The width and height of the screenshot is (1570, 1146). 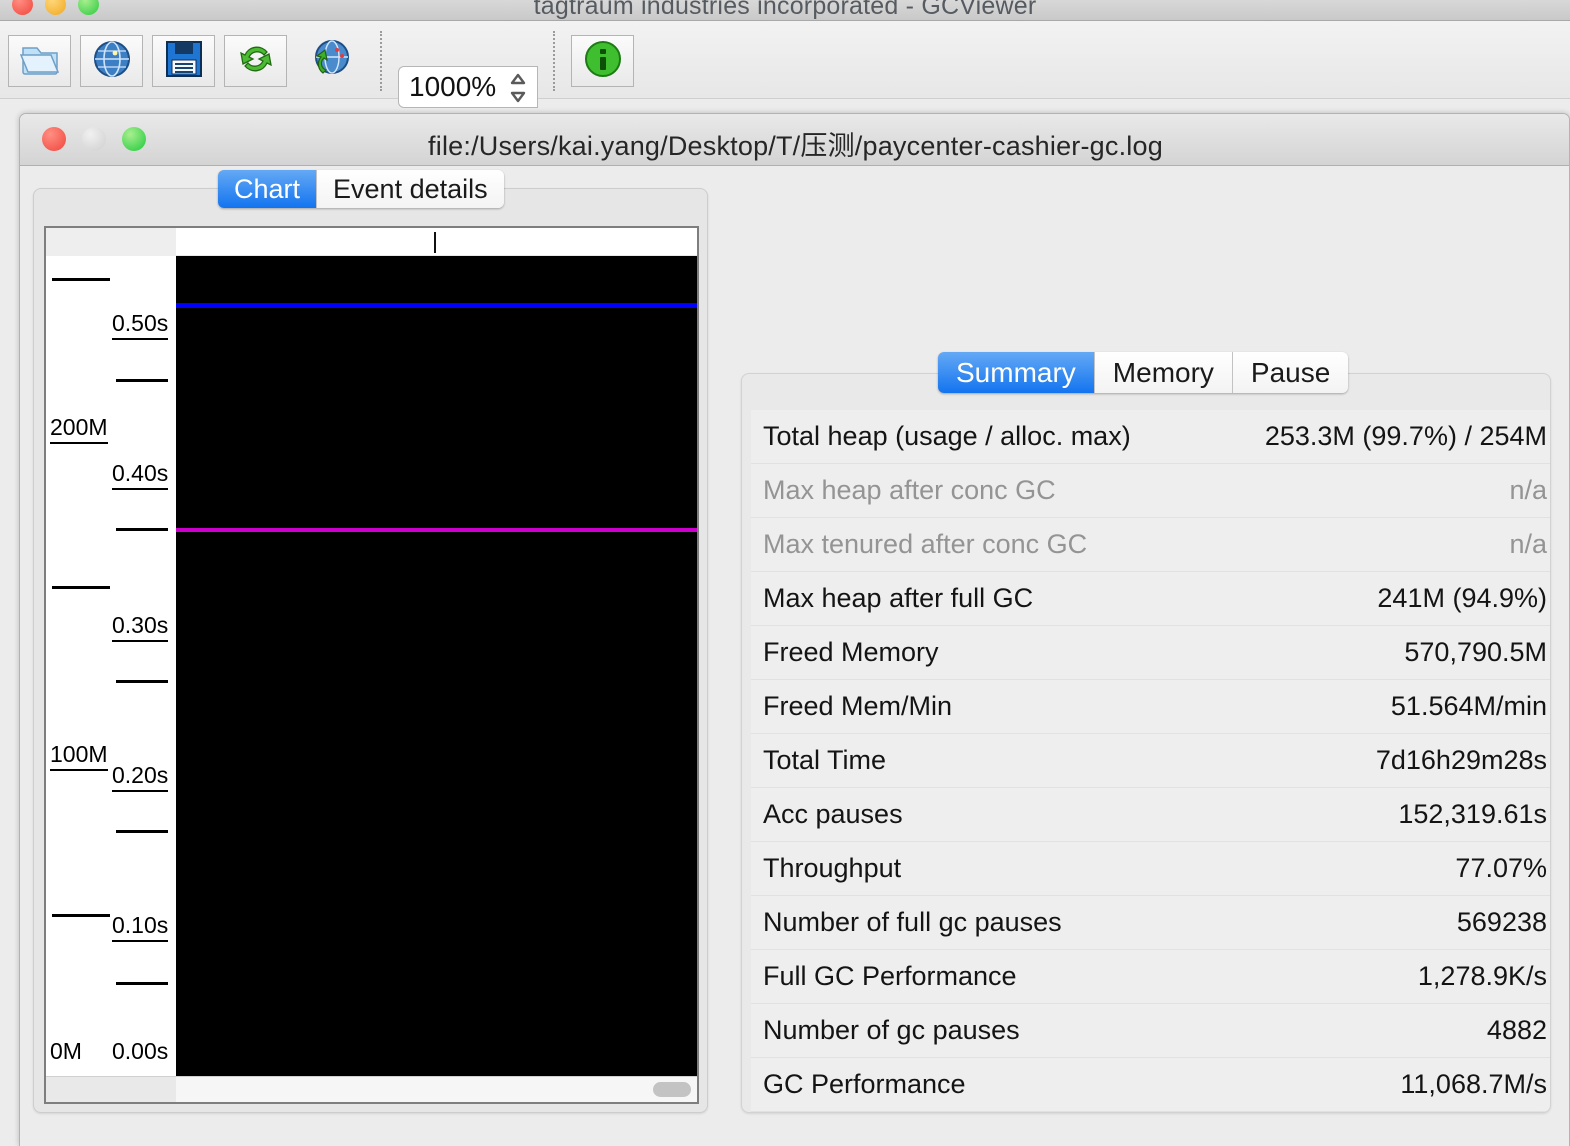 What do you see at coordinates (864, 1084) in the screenshot?
I see `summary-row-key: GC Performance` at bounding box center [864, 1084].